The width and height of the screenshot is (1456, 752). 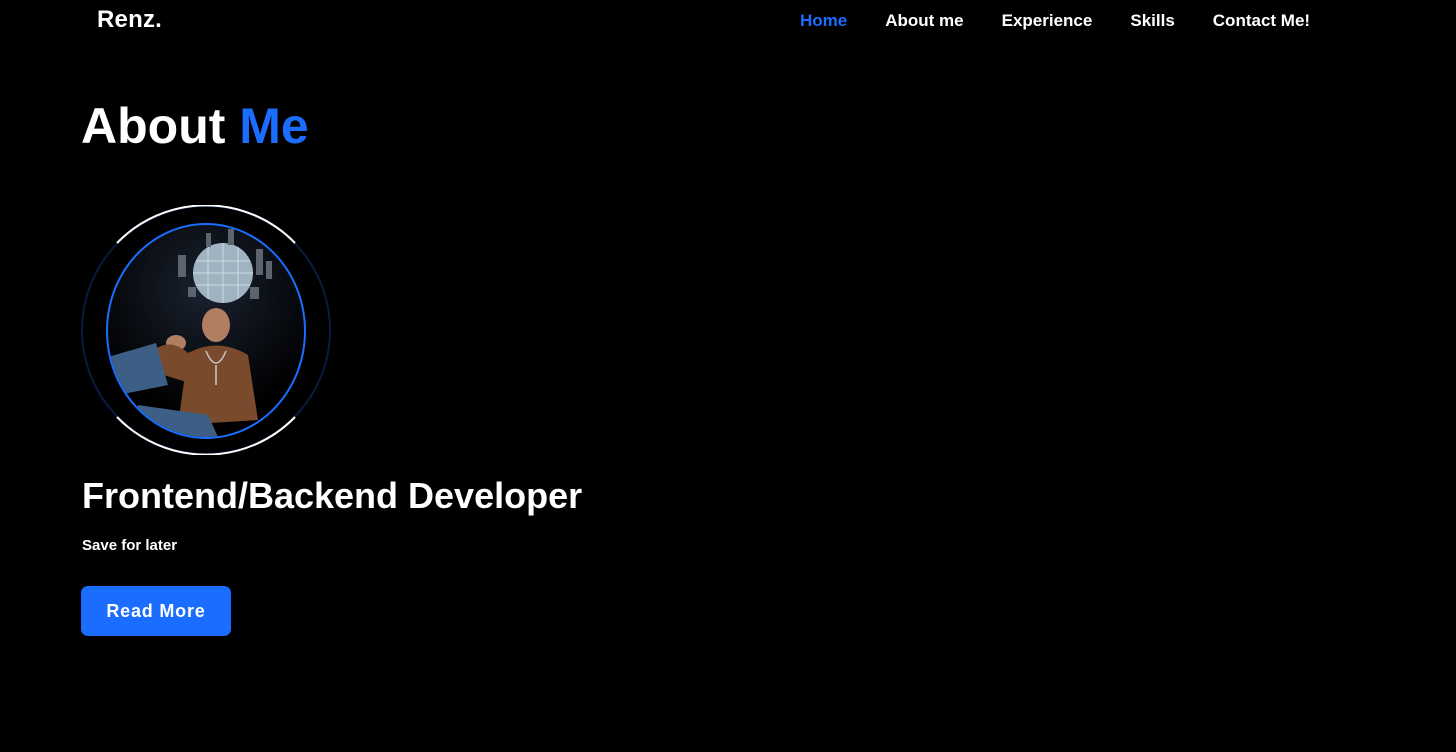 I want to click on nav-experience-link: Experience, so click(x=1047, y=21).